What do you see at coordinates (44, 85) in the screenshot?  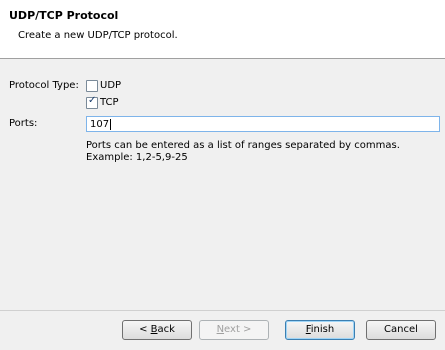 I see `protocol-type-label: Protocol Type:` at bounding box center [44, 85].